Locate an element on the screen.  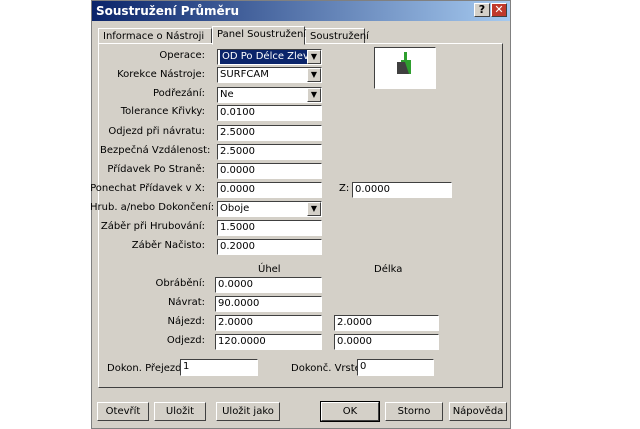
hrub-value: Oboje is located at coordinates (235, 208).